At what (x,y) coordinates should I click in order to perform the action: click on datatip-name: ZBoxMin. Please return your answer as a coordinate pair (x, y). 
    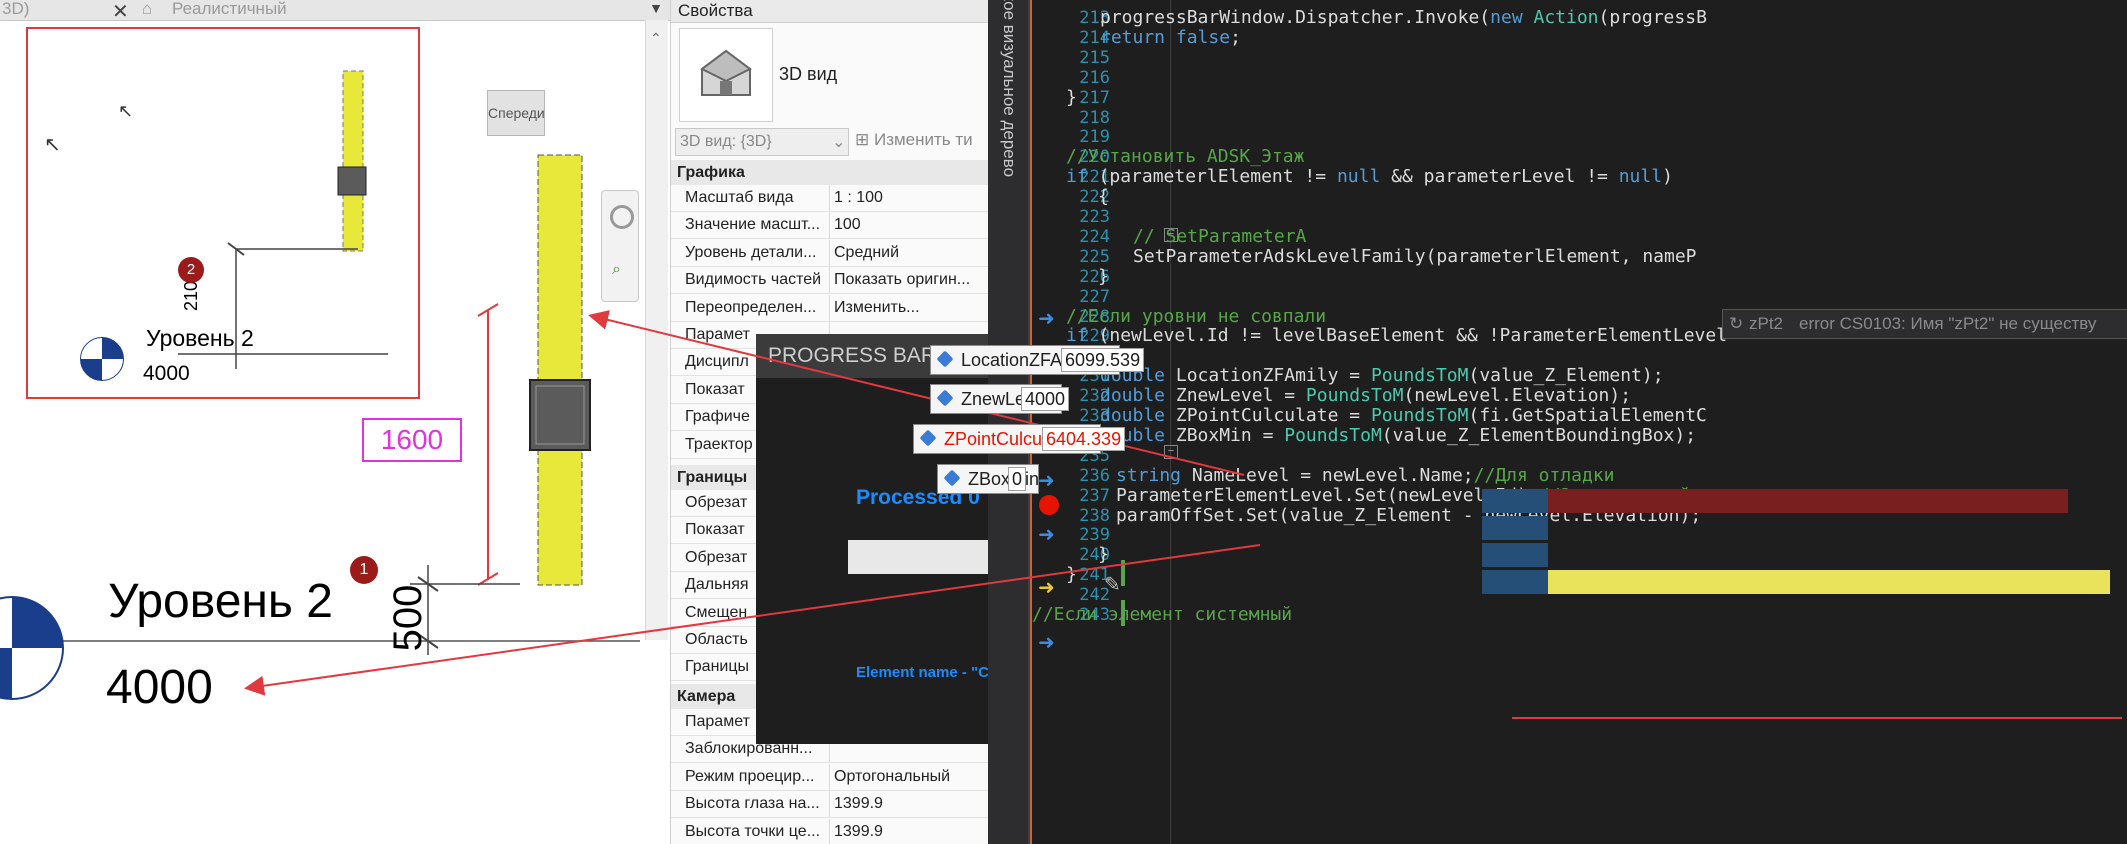
    Looking at the image, I should click on (1004, 479).